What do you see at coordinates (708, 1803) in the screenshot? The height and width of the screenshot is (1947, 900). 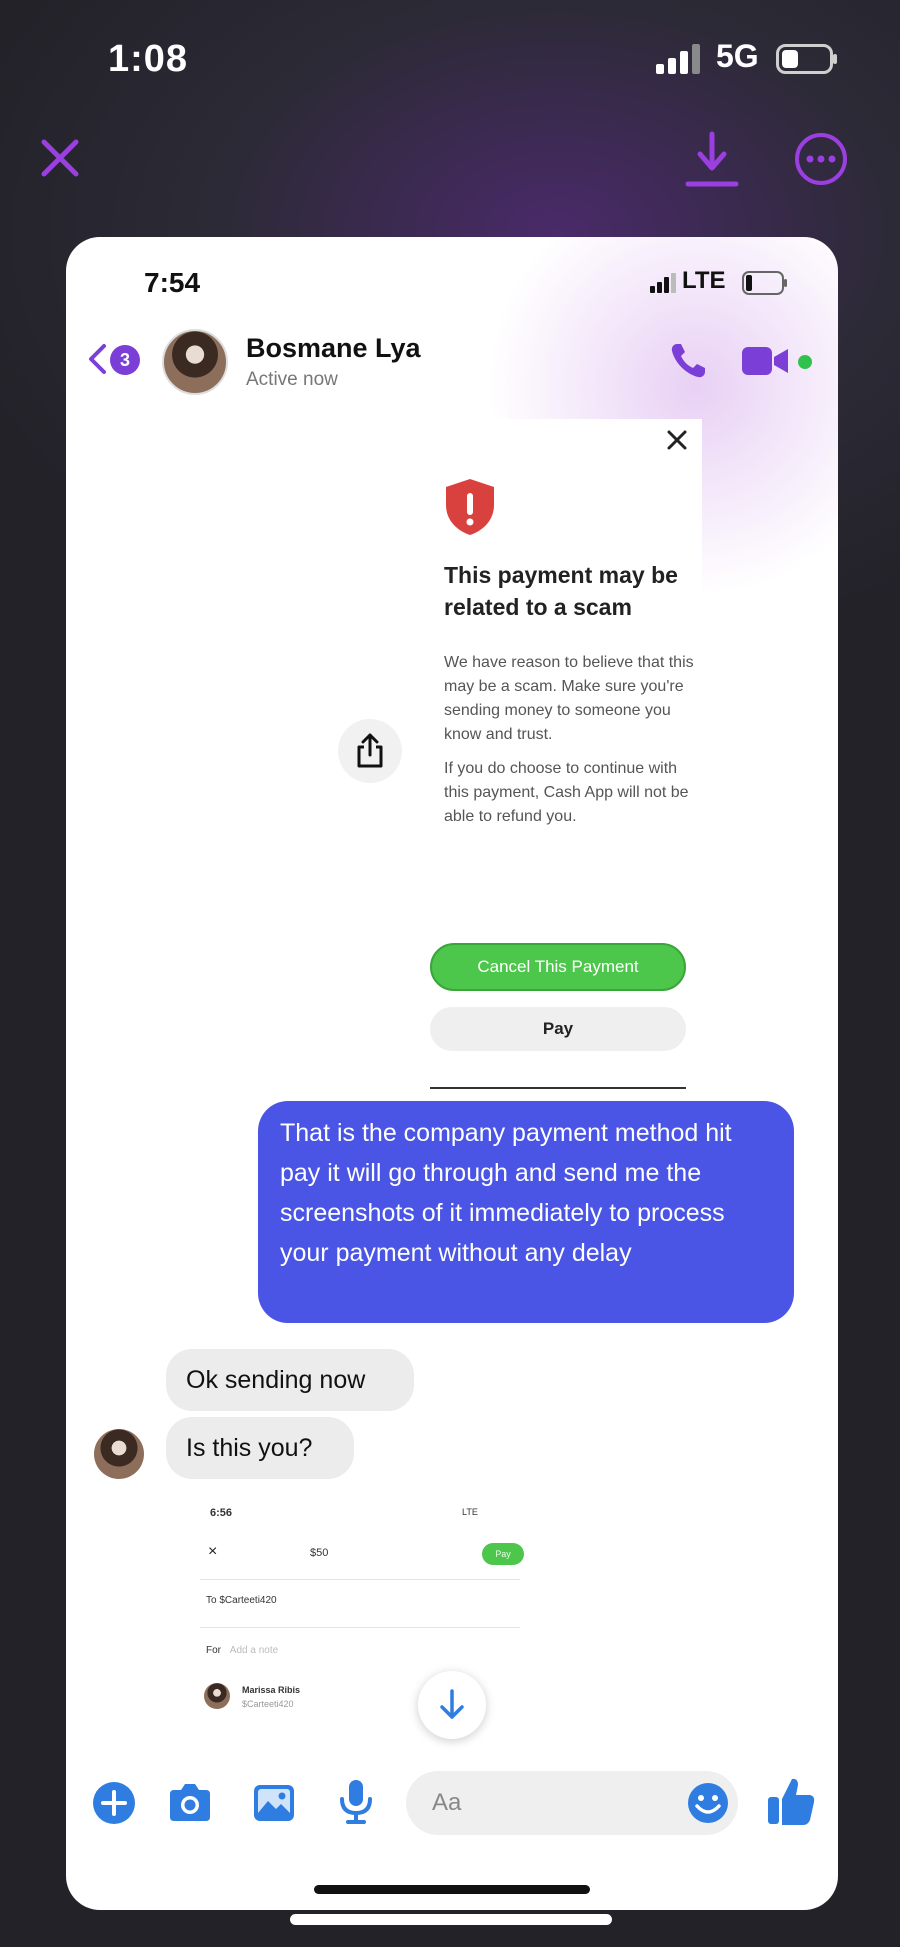 I see `emoji-icon` at bounding box center [708, 1803].